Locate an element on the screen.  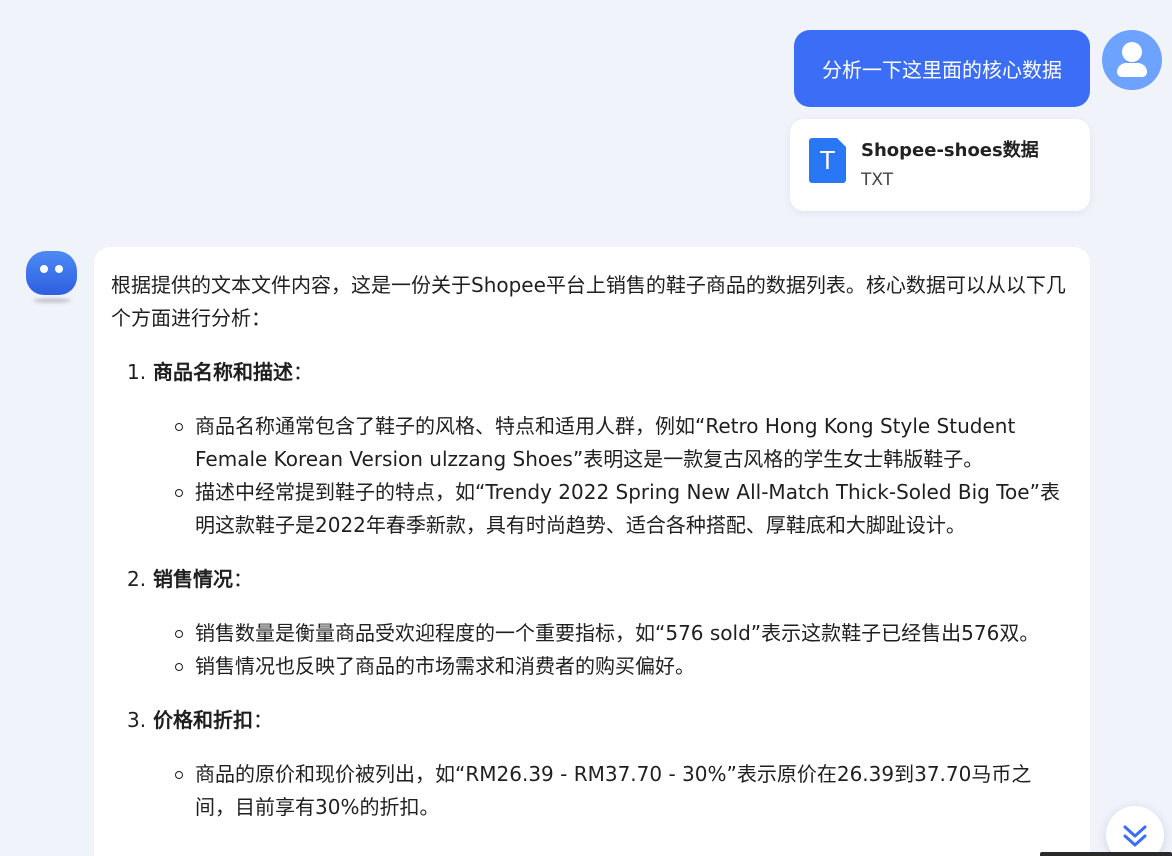
bot-eye-right is located at coordinates (59, 269).